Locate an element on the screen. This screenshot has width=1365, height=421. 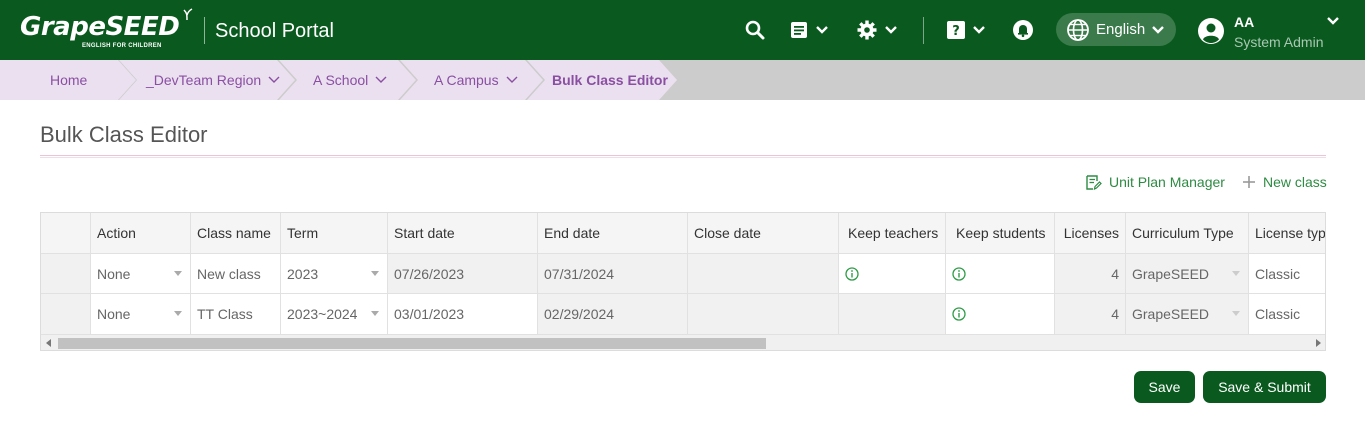
search-icon is located at coordinates (755, 30).